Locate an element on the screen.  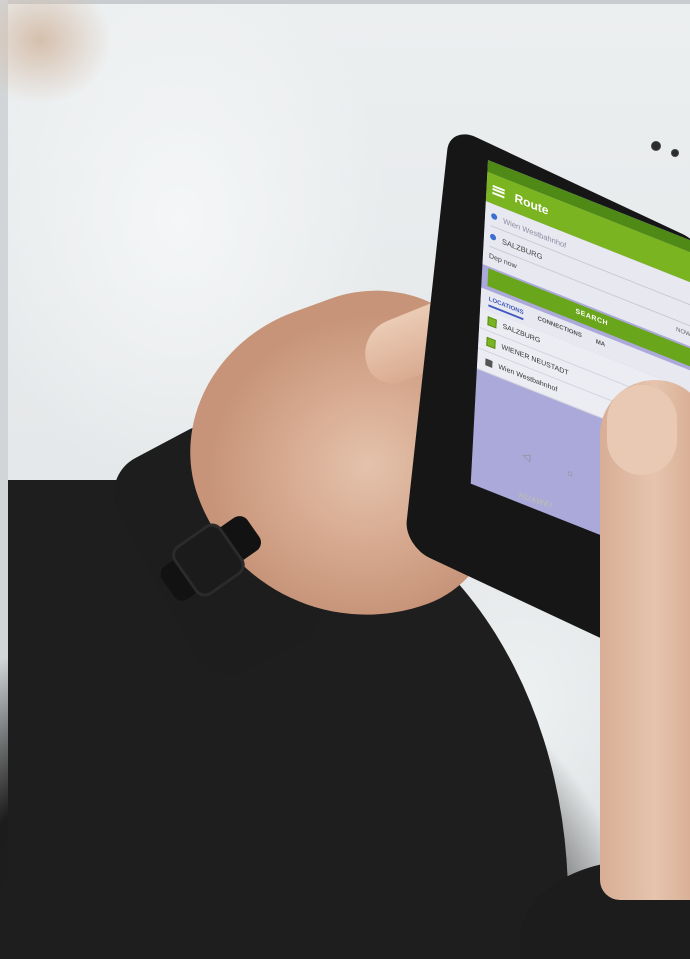
origin-marker-icon is located at coordinates (494, 216).